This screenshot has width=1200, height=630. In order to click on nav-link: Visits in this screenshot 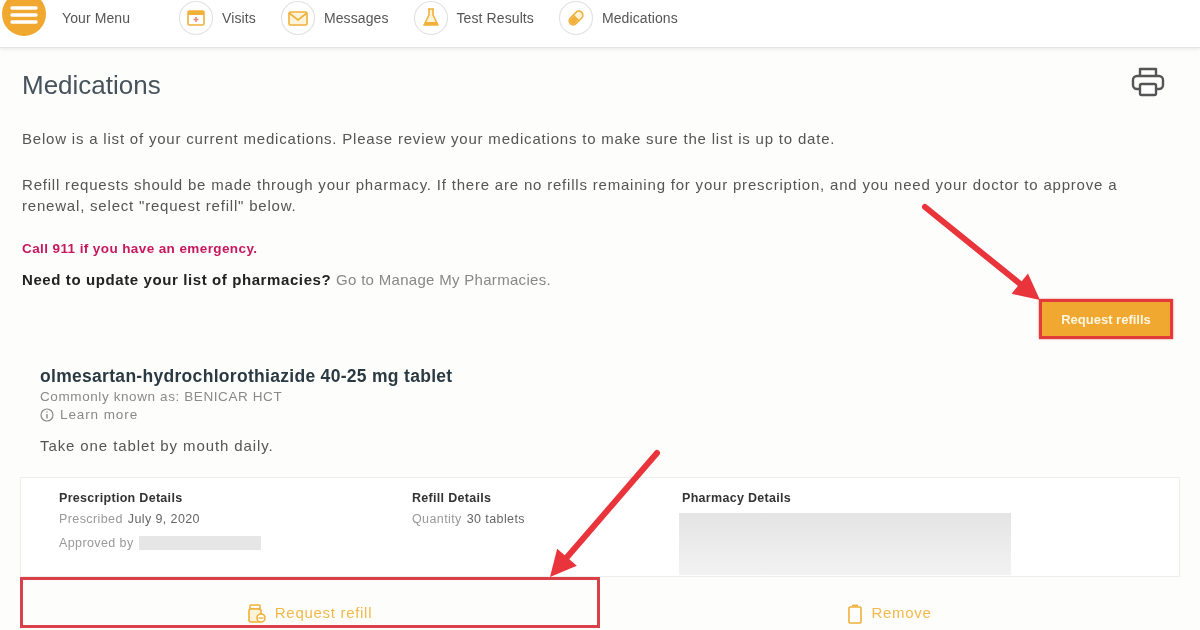, I will do `click(217, 18)`.